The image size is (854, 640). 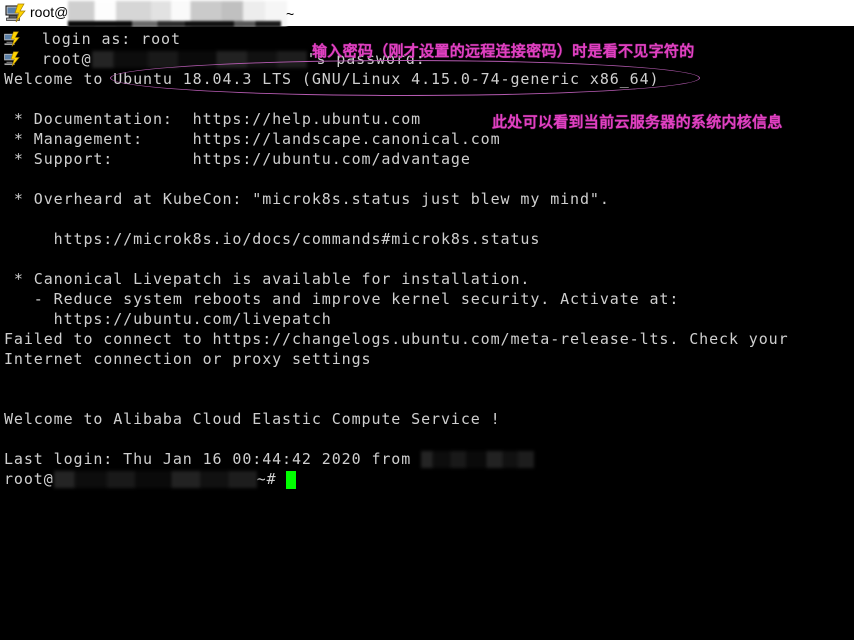 What do you see at coordinates (637, 122) in the screenshot?
I see `annotation-kernel-info: 此处可以看到当前云服务器的系统内核信息` at bounding box center [637, 122].